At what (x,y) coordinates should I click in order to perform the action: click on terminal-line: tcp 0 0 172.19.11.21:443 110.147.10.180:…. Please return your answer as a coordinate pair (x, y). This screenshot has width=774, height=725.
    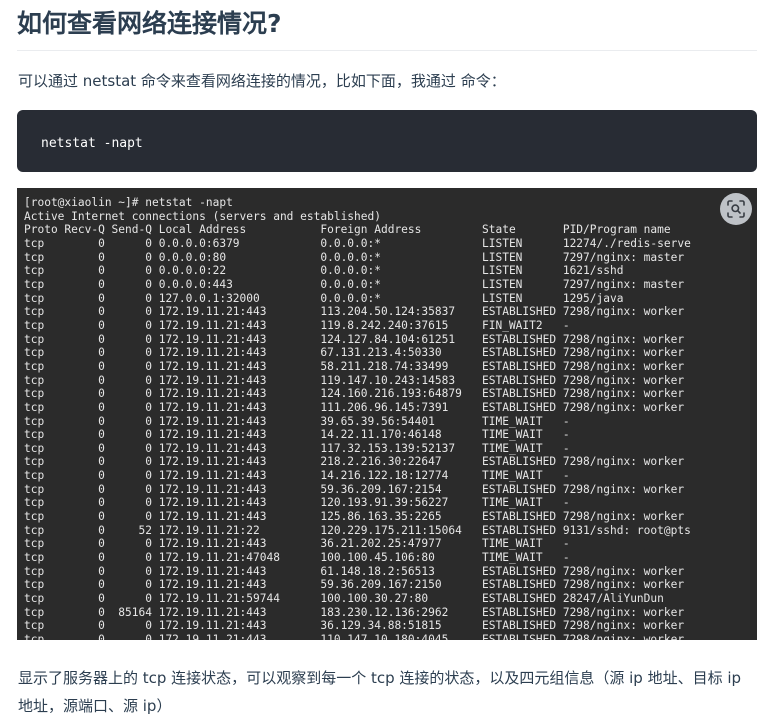
    Looking at the image, I should click on (354, 636).